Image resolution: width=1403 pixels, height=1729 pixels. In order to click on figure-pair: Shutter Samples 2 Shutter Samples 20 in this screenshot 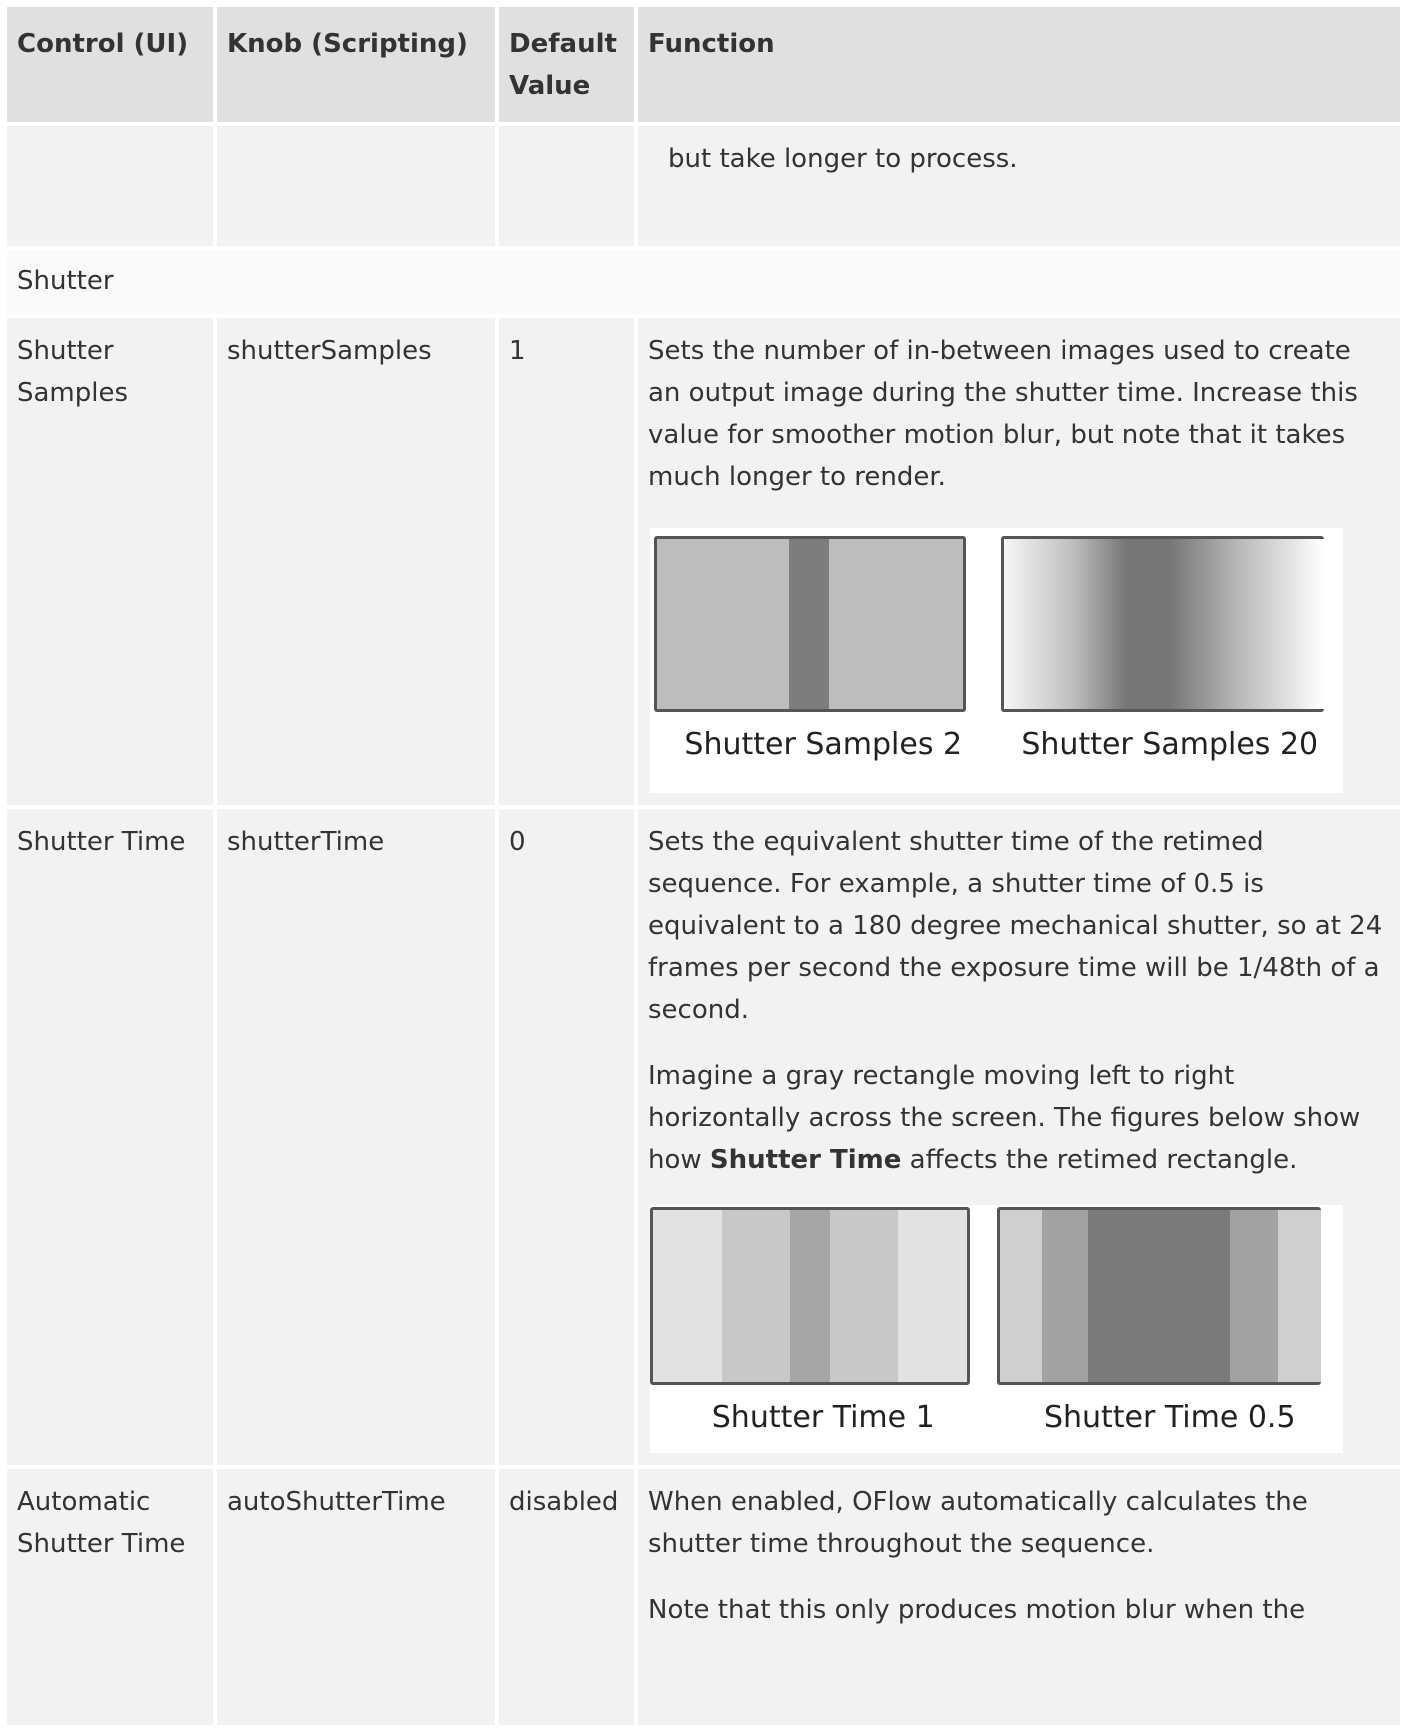, I will do `click(996, 660)`.